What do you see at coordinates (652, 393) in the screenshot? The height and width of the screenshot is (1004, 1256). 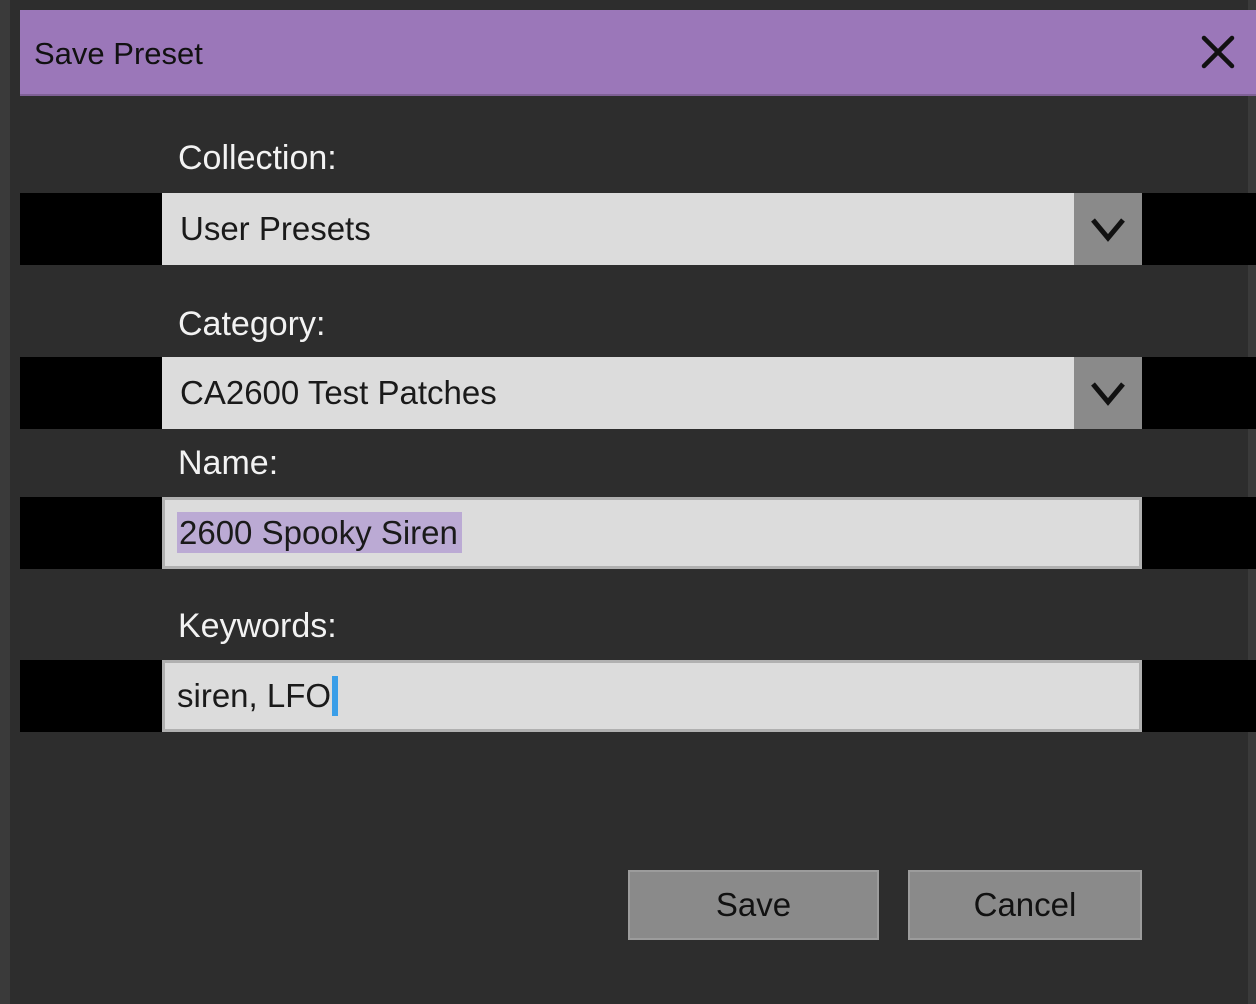 I see `category-dropdown: CA2600 Test Patches` at bounding box center [652, 393].